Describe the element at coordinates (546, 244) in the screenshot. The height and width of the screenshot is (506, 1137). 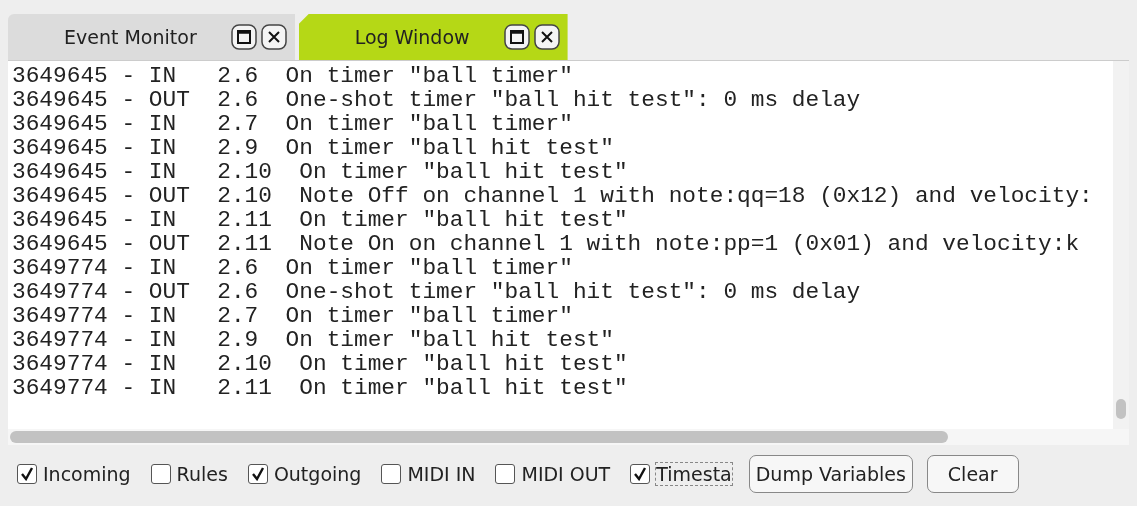
I see `log-line: 3649645 - OUT 2.11 Note On on channel 1 with note:pp=1 (0x01) and velocity:k` at that location.